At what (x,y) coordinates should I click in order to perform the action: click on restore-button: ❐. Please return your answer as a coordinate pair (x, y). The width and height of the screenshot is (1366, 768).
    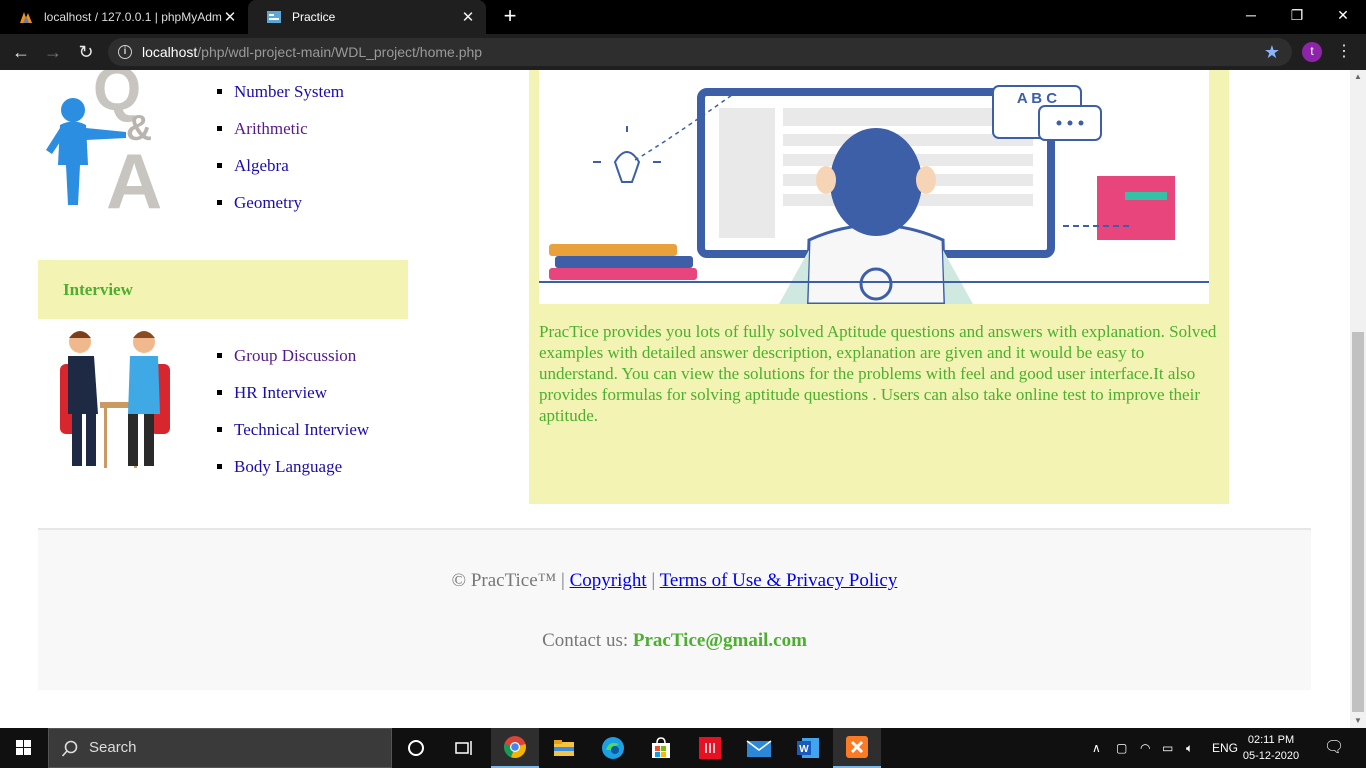
    Looking at the image, I should click on (1297, 17).